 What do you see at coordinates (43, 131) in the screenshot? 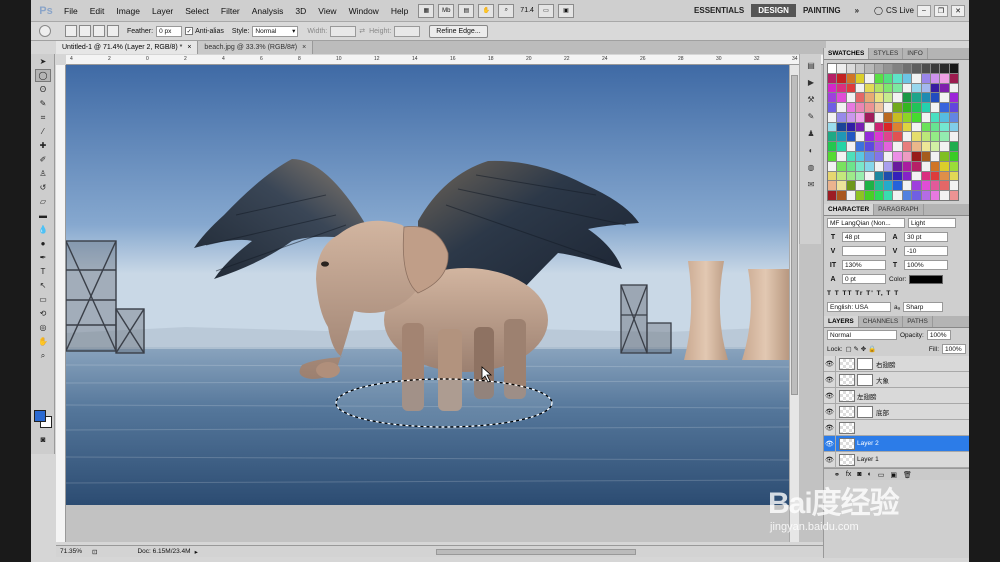
I see `eyedropper-tool-icon: ⁄` at bounding box center [43, 131].